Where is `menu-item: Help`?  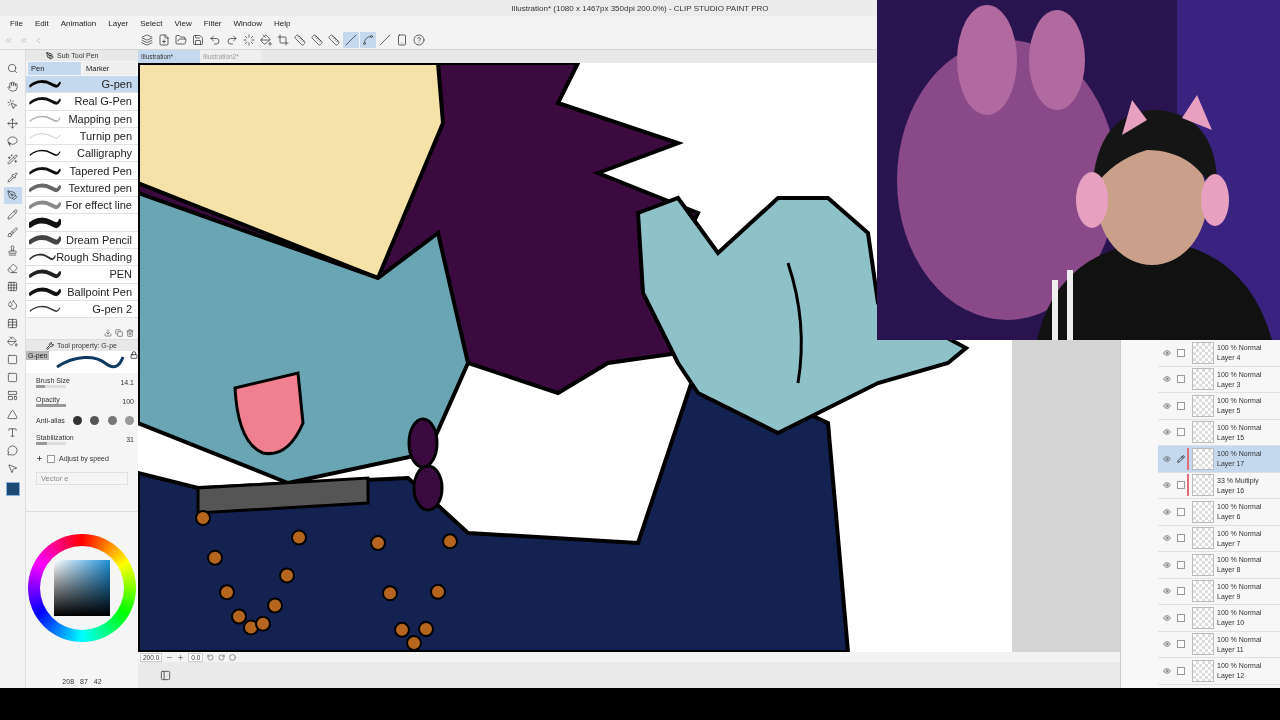 menu-item: Help is located at coordinates (282, 23).